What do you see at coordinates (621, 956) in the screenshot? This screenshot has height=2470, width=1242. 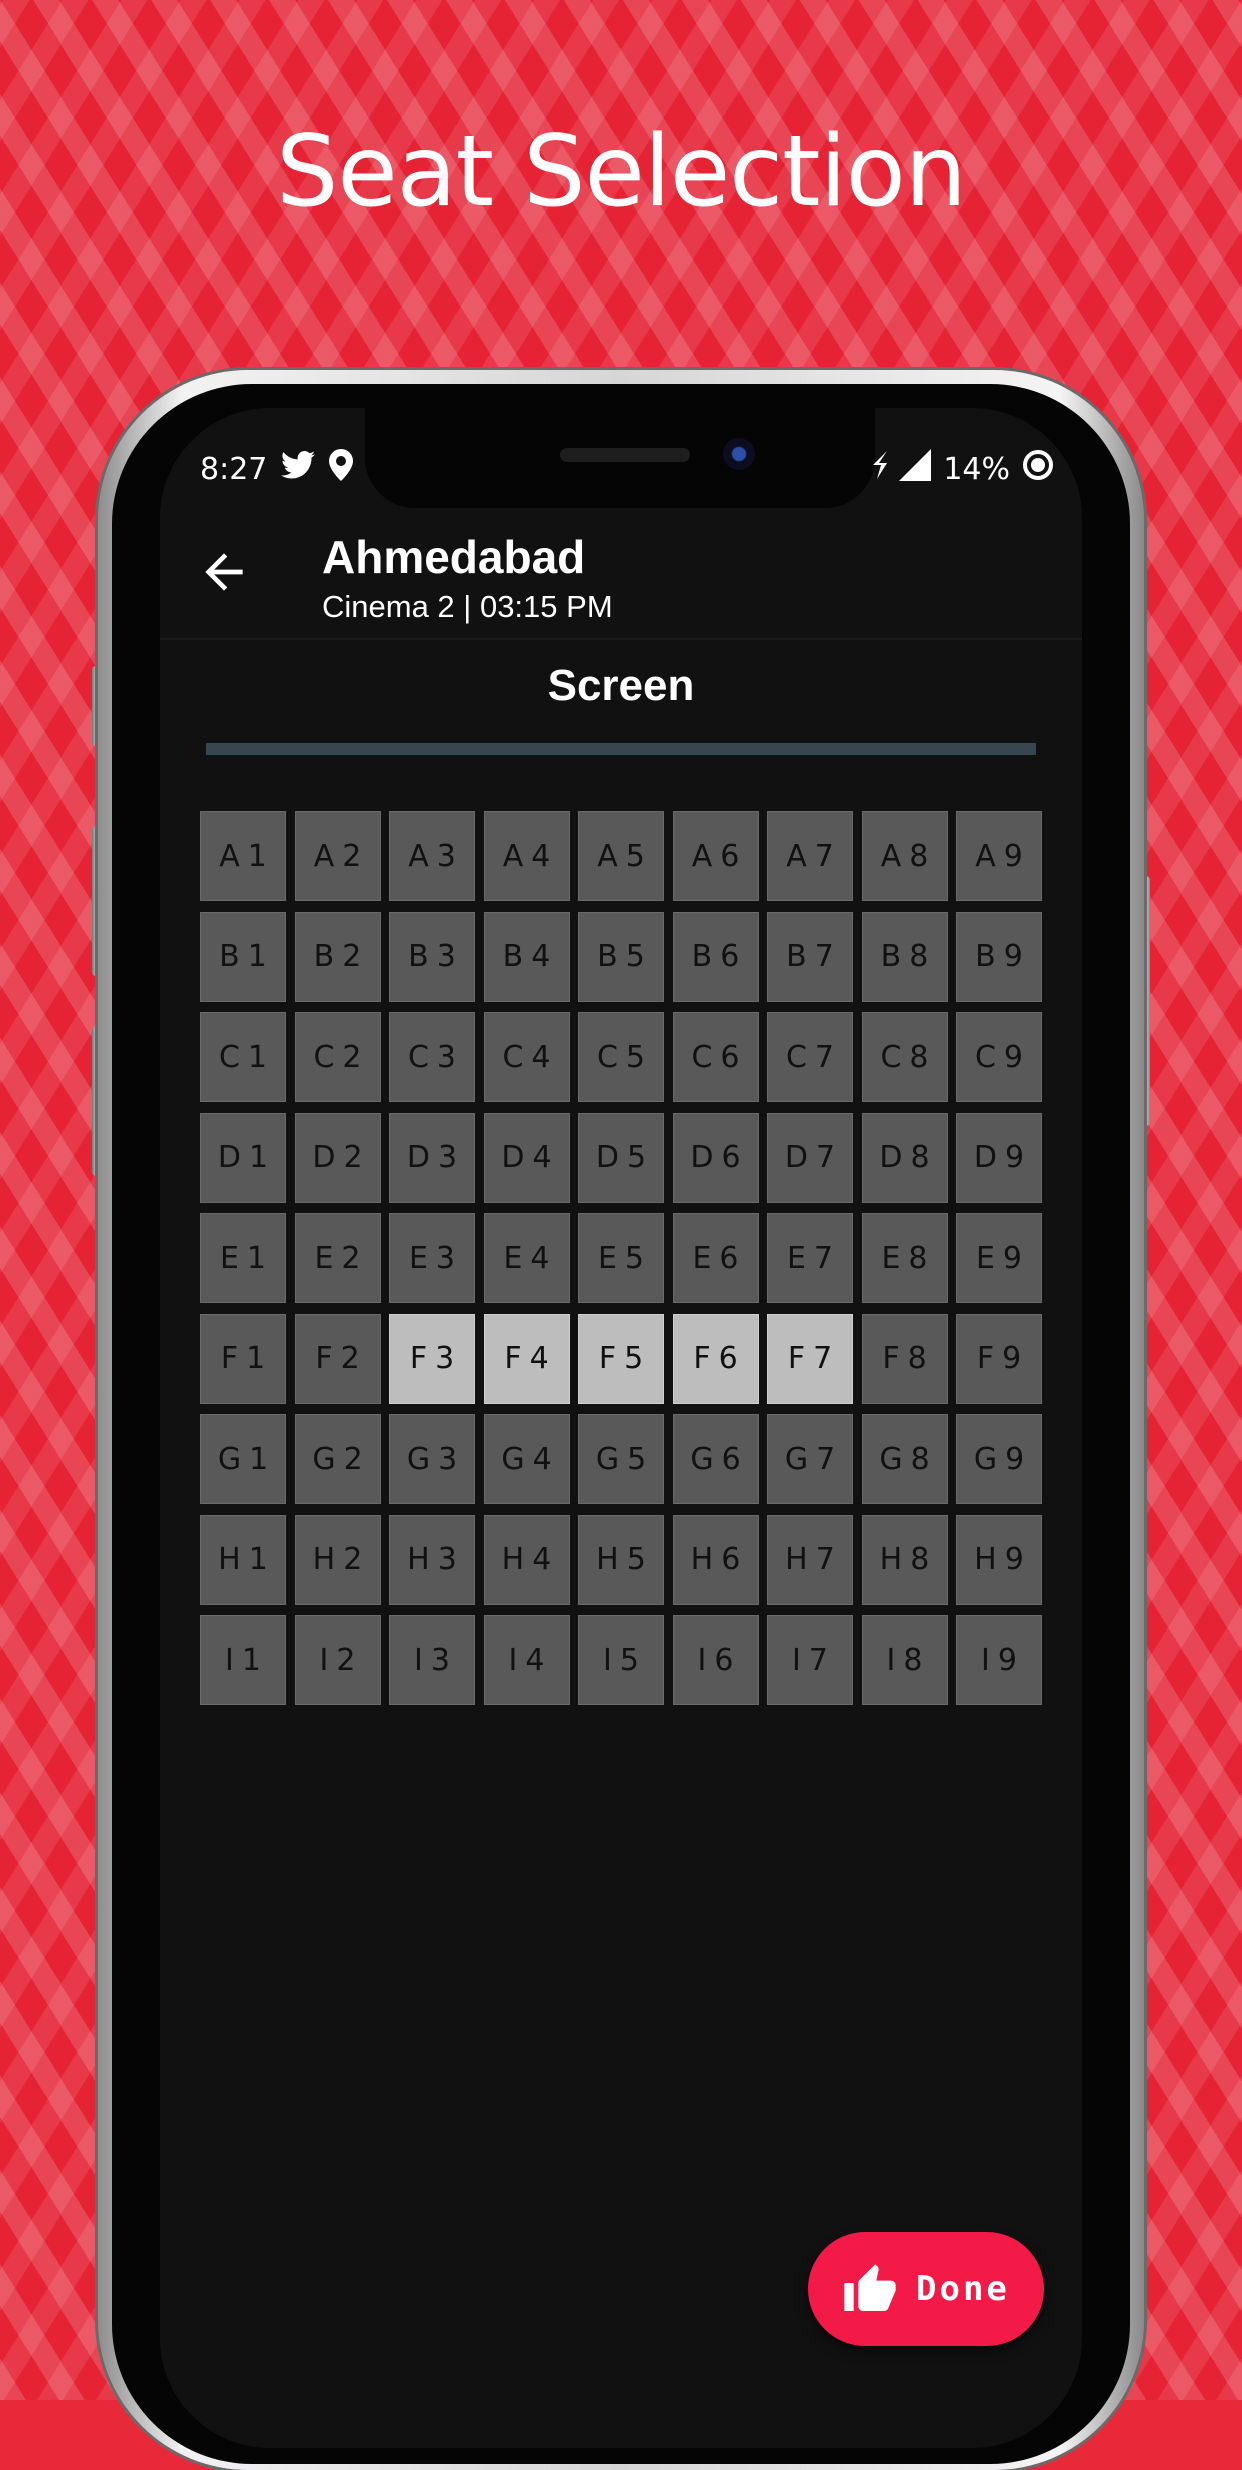 I see `seat-b5: B5` at bounding box center [621, 956].